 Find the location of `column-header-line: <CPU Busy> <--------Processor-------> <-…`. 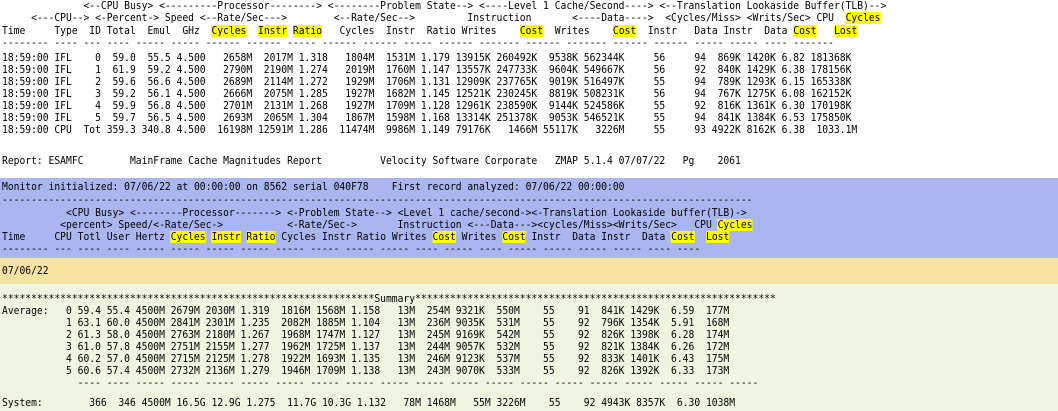

column-header-line: <CPU Busy> <--------Processor-------> <-… is located at coordinates (374, 213).